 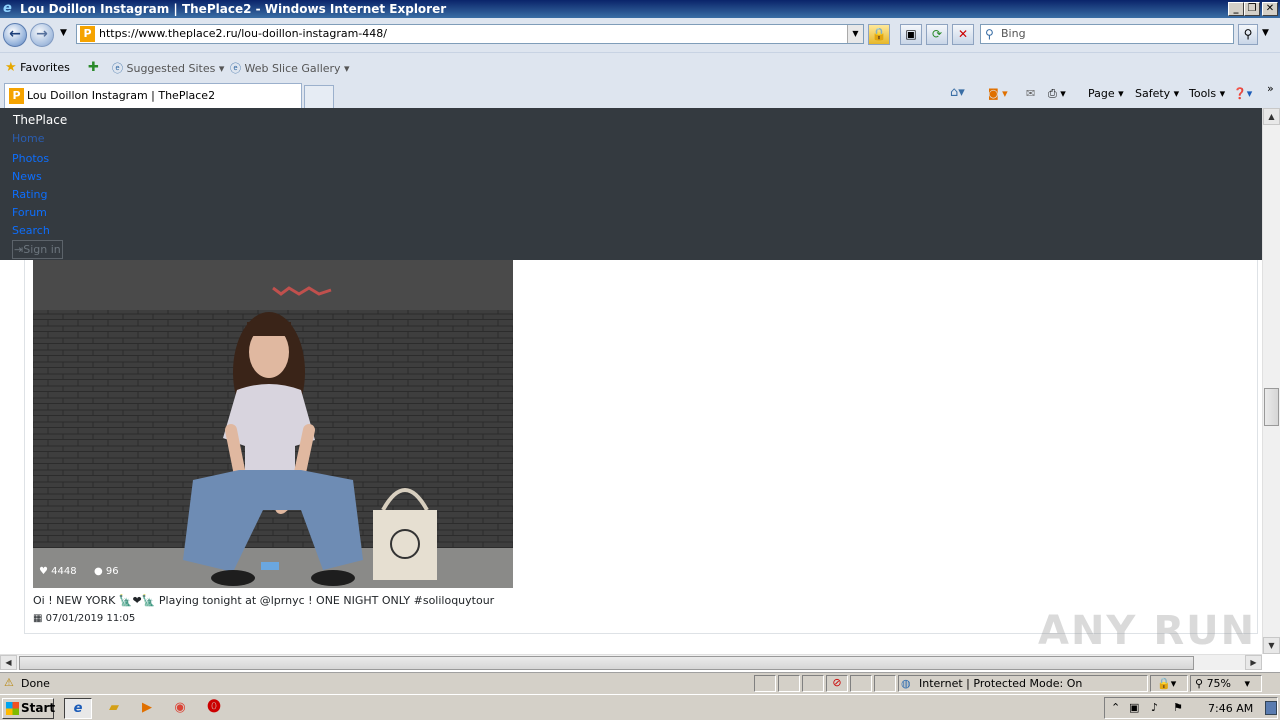 I want to click on favorites-label: Favorites, so click(x=45, y=67).